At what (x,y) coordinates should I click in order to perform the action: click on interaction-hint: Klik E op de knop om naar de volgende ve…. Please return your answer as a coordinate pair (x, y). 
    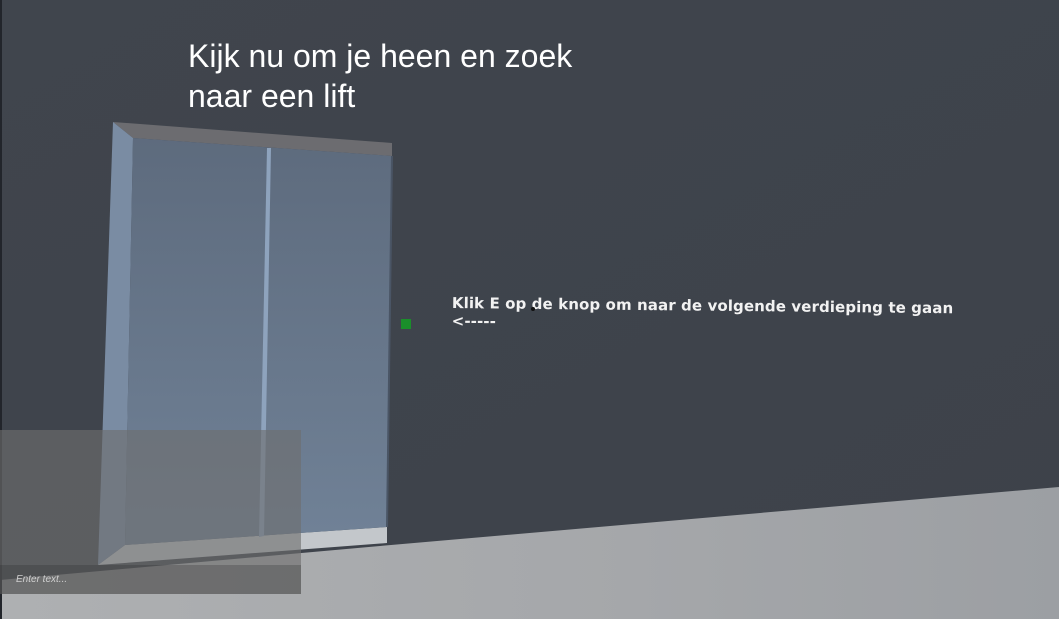
    Looking at the image, I should click on (732, 315).